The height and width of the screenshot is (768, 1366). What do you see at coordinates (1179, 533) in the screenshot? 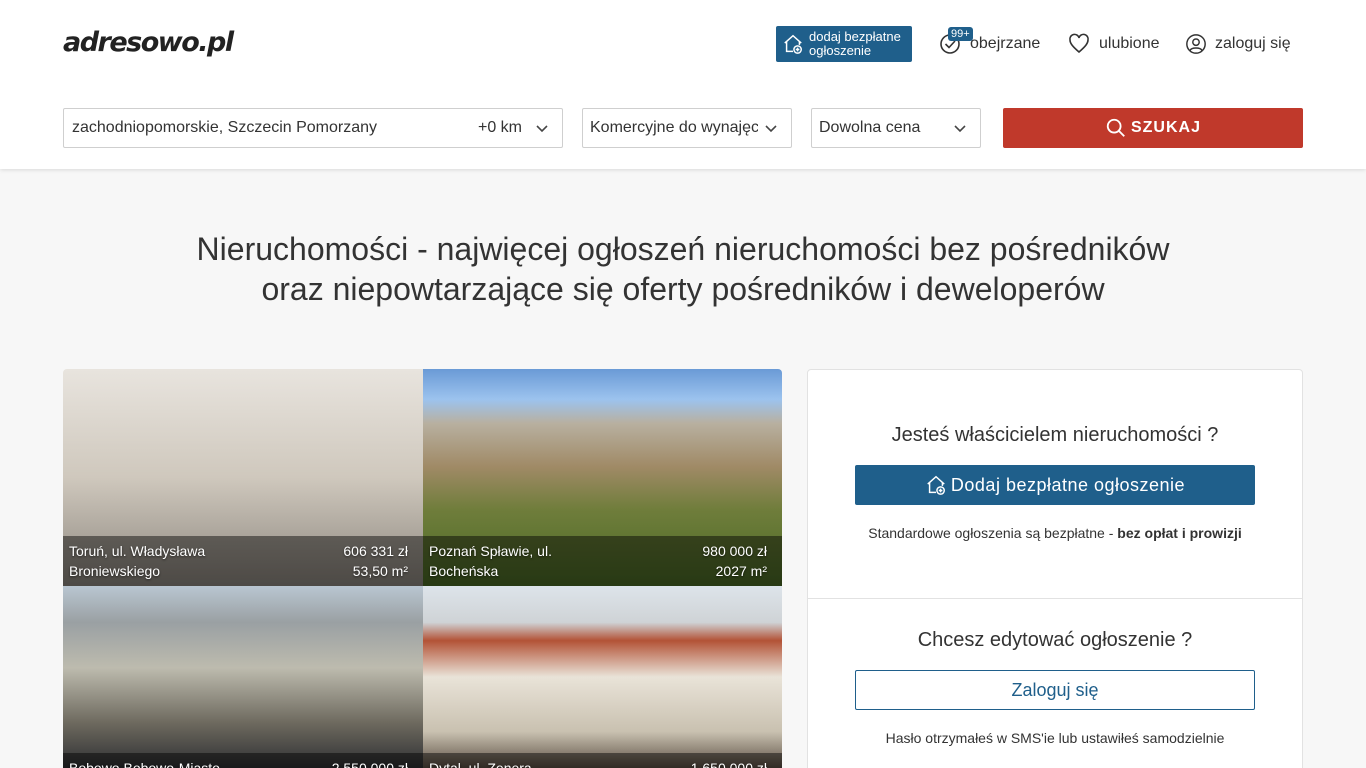
I see `note-bold: bez opłat i prowizji` at bounding box center [1179, 533].